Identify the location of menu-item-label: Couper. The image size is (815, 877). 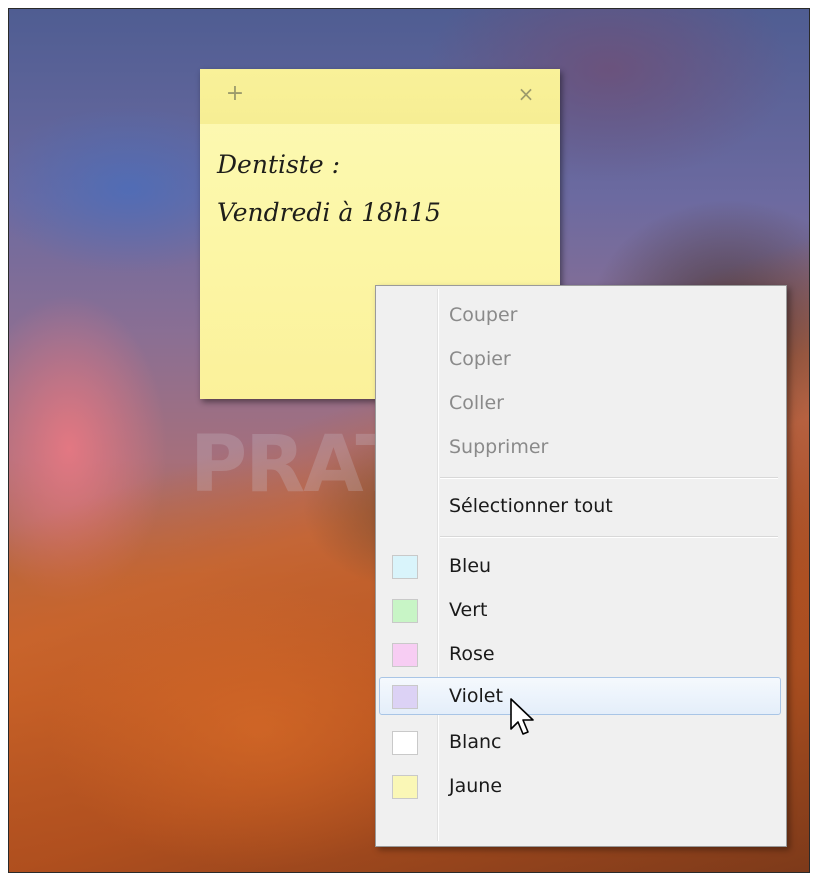
(483, 315).